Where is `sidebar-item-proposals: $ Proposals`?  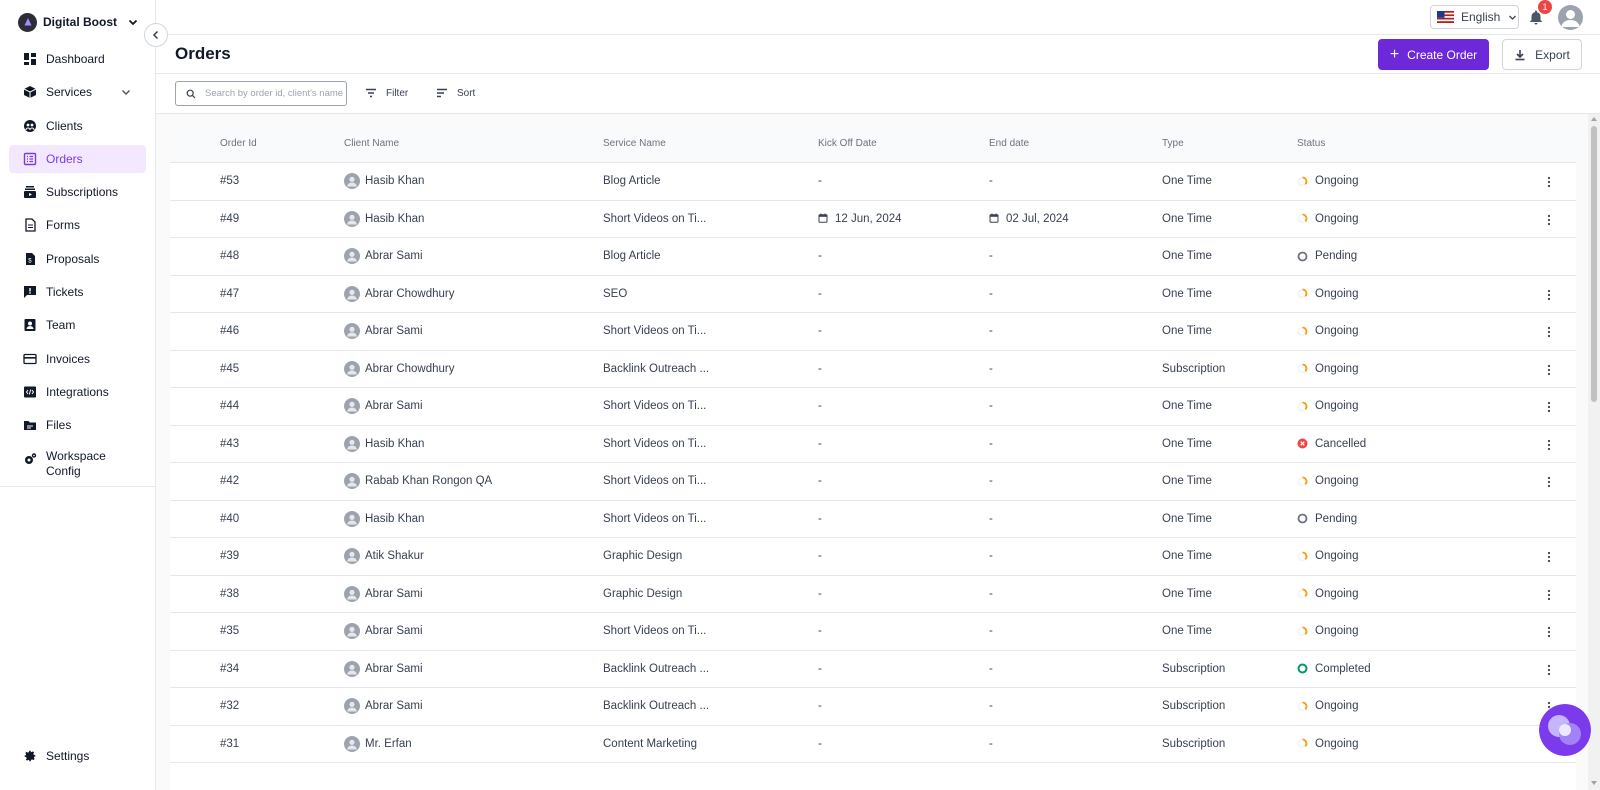 sidebar-item-proposals: $ Proposals is located at coordinates (77, 259).